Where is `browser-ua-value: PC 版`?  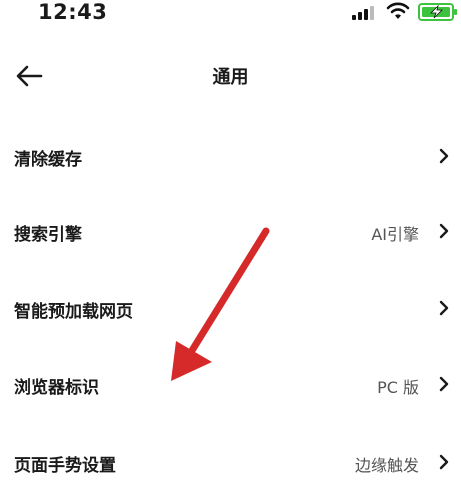 browser-ua-value: PC 版 is located at coordinates (398, 387).